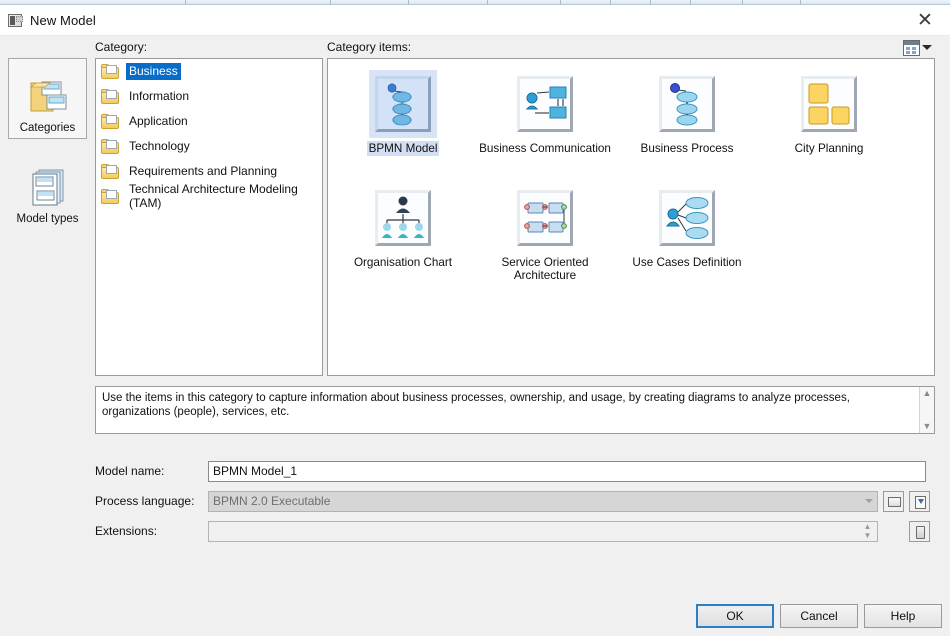 The height and width of the screenshot is (636, 950). What do you see at coordinates (819, 616) in the screenshot?
I see `cancel-button: Cancel` at bounding box center [819, 616].